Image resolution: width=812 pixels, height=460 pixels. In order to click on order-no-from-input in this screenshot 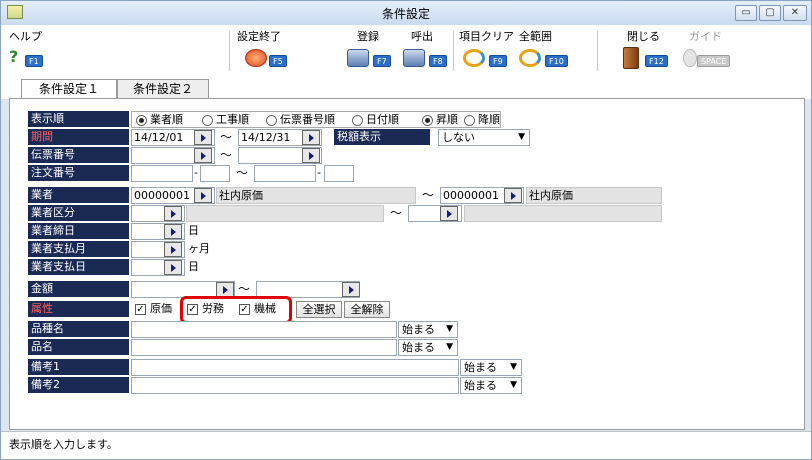, I will do `click(162, 173)`.